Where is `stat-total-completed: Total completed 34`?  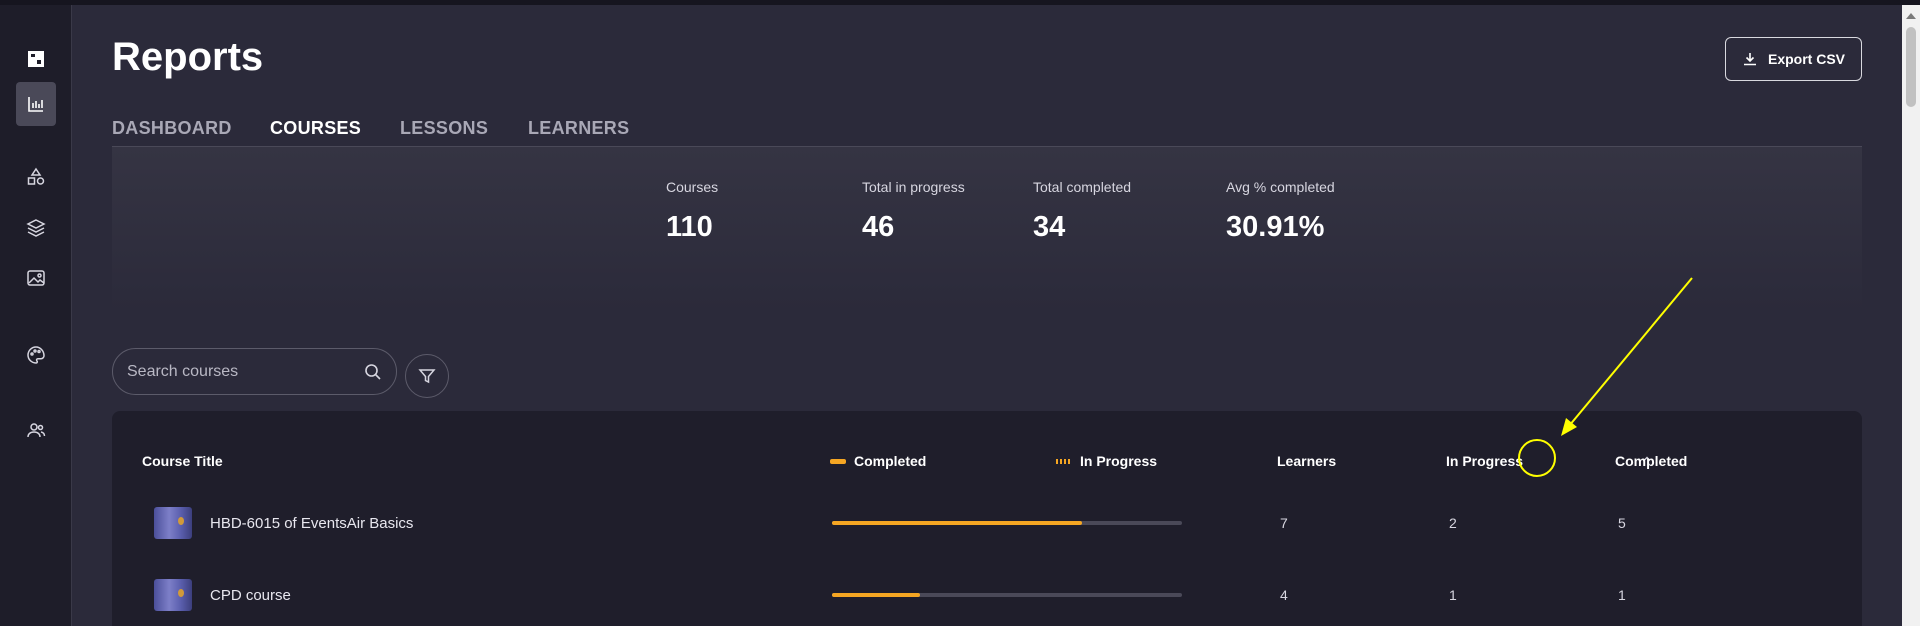 stat-total-completed: Total completed 34 is located at coordinates (1082, 211).